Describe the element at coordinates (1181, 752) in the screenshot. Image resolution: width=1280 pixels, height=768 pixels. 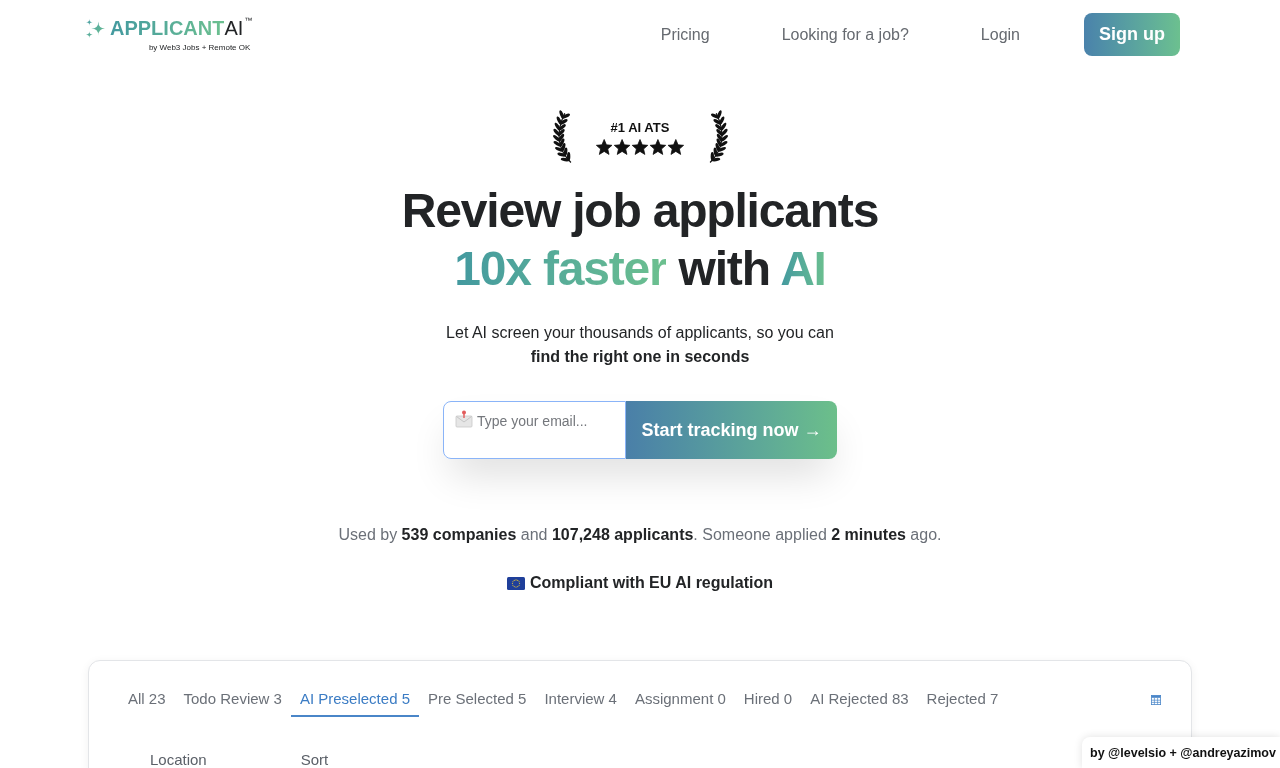
I see `credit-badge: by @levelsio + @andreyazimov` at that location.